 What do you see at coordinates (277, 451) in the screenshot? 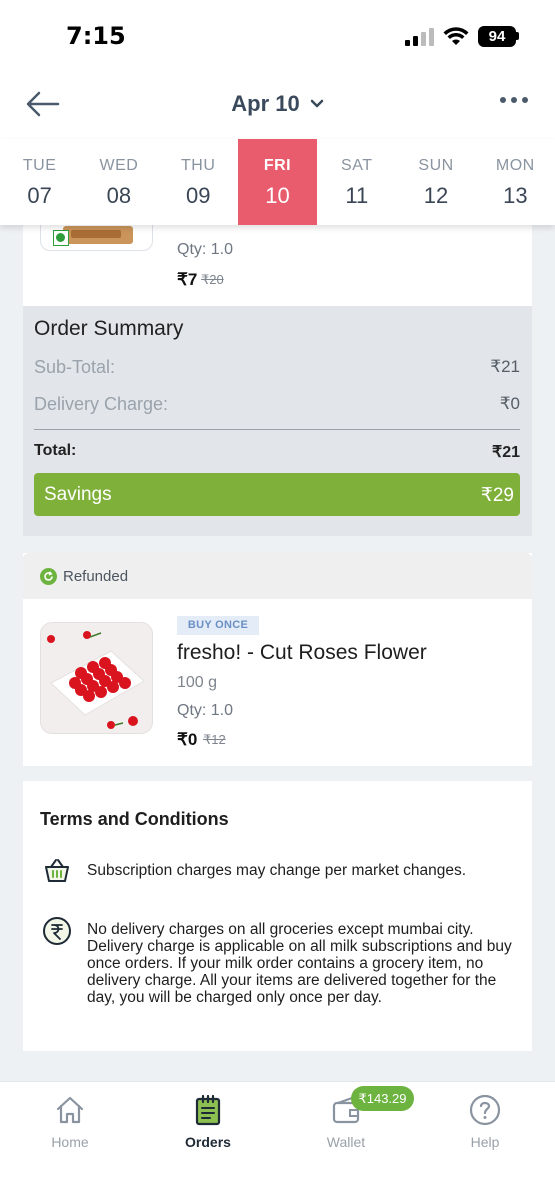
I see `total-row: Total: ₹21` at bounding box center [277, 451].